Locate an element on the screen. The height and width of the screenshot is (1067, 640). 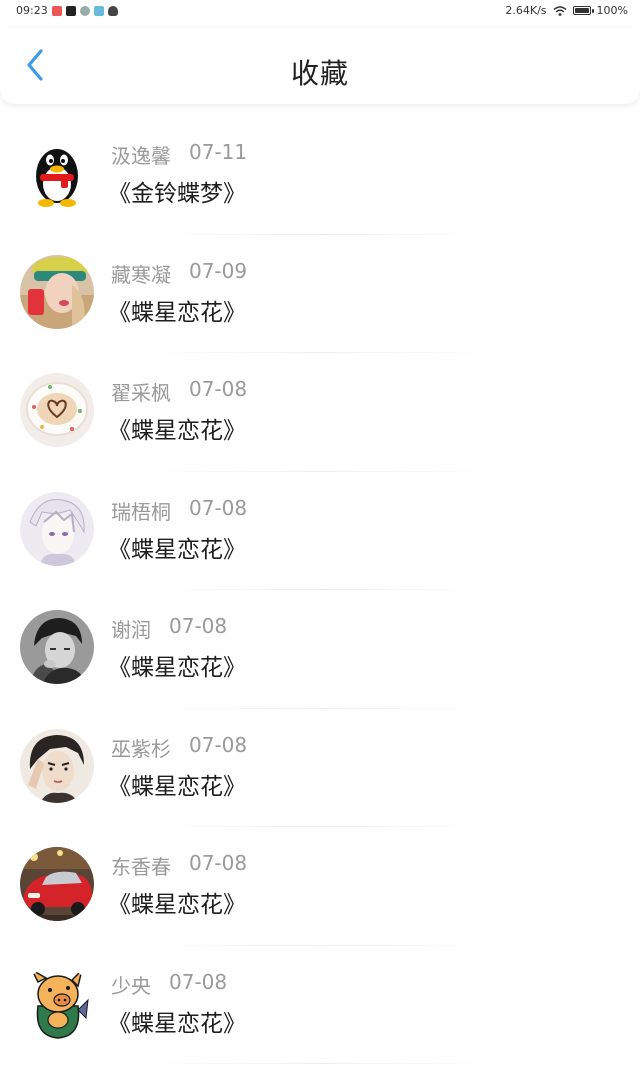
anime-boy-avatar is located at coordinates (57, 528).